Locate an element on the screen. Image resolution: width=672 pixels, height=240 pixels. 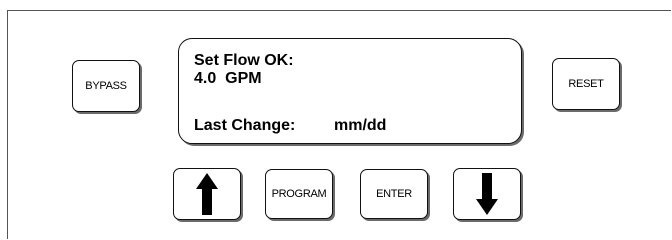
reset-button-label: RESET is located at coordinates (586, 84).